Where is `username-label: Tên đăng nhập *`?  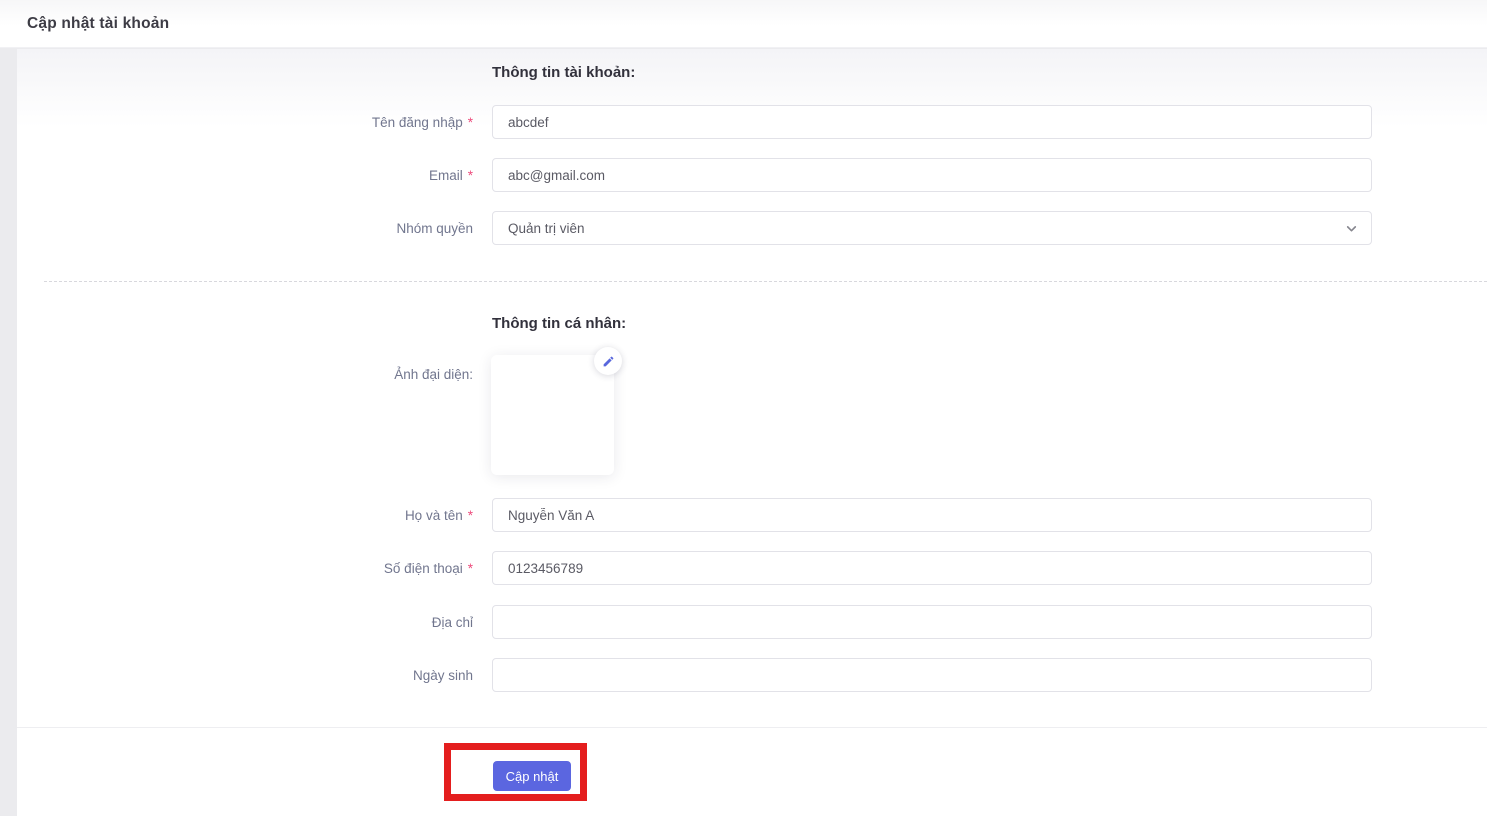
username-label: Tên đăng nhập * is located at coordinates (313, 122).